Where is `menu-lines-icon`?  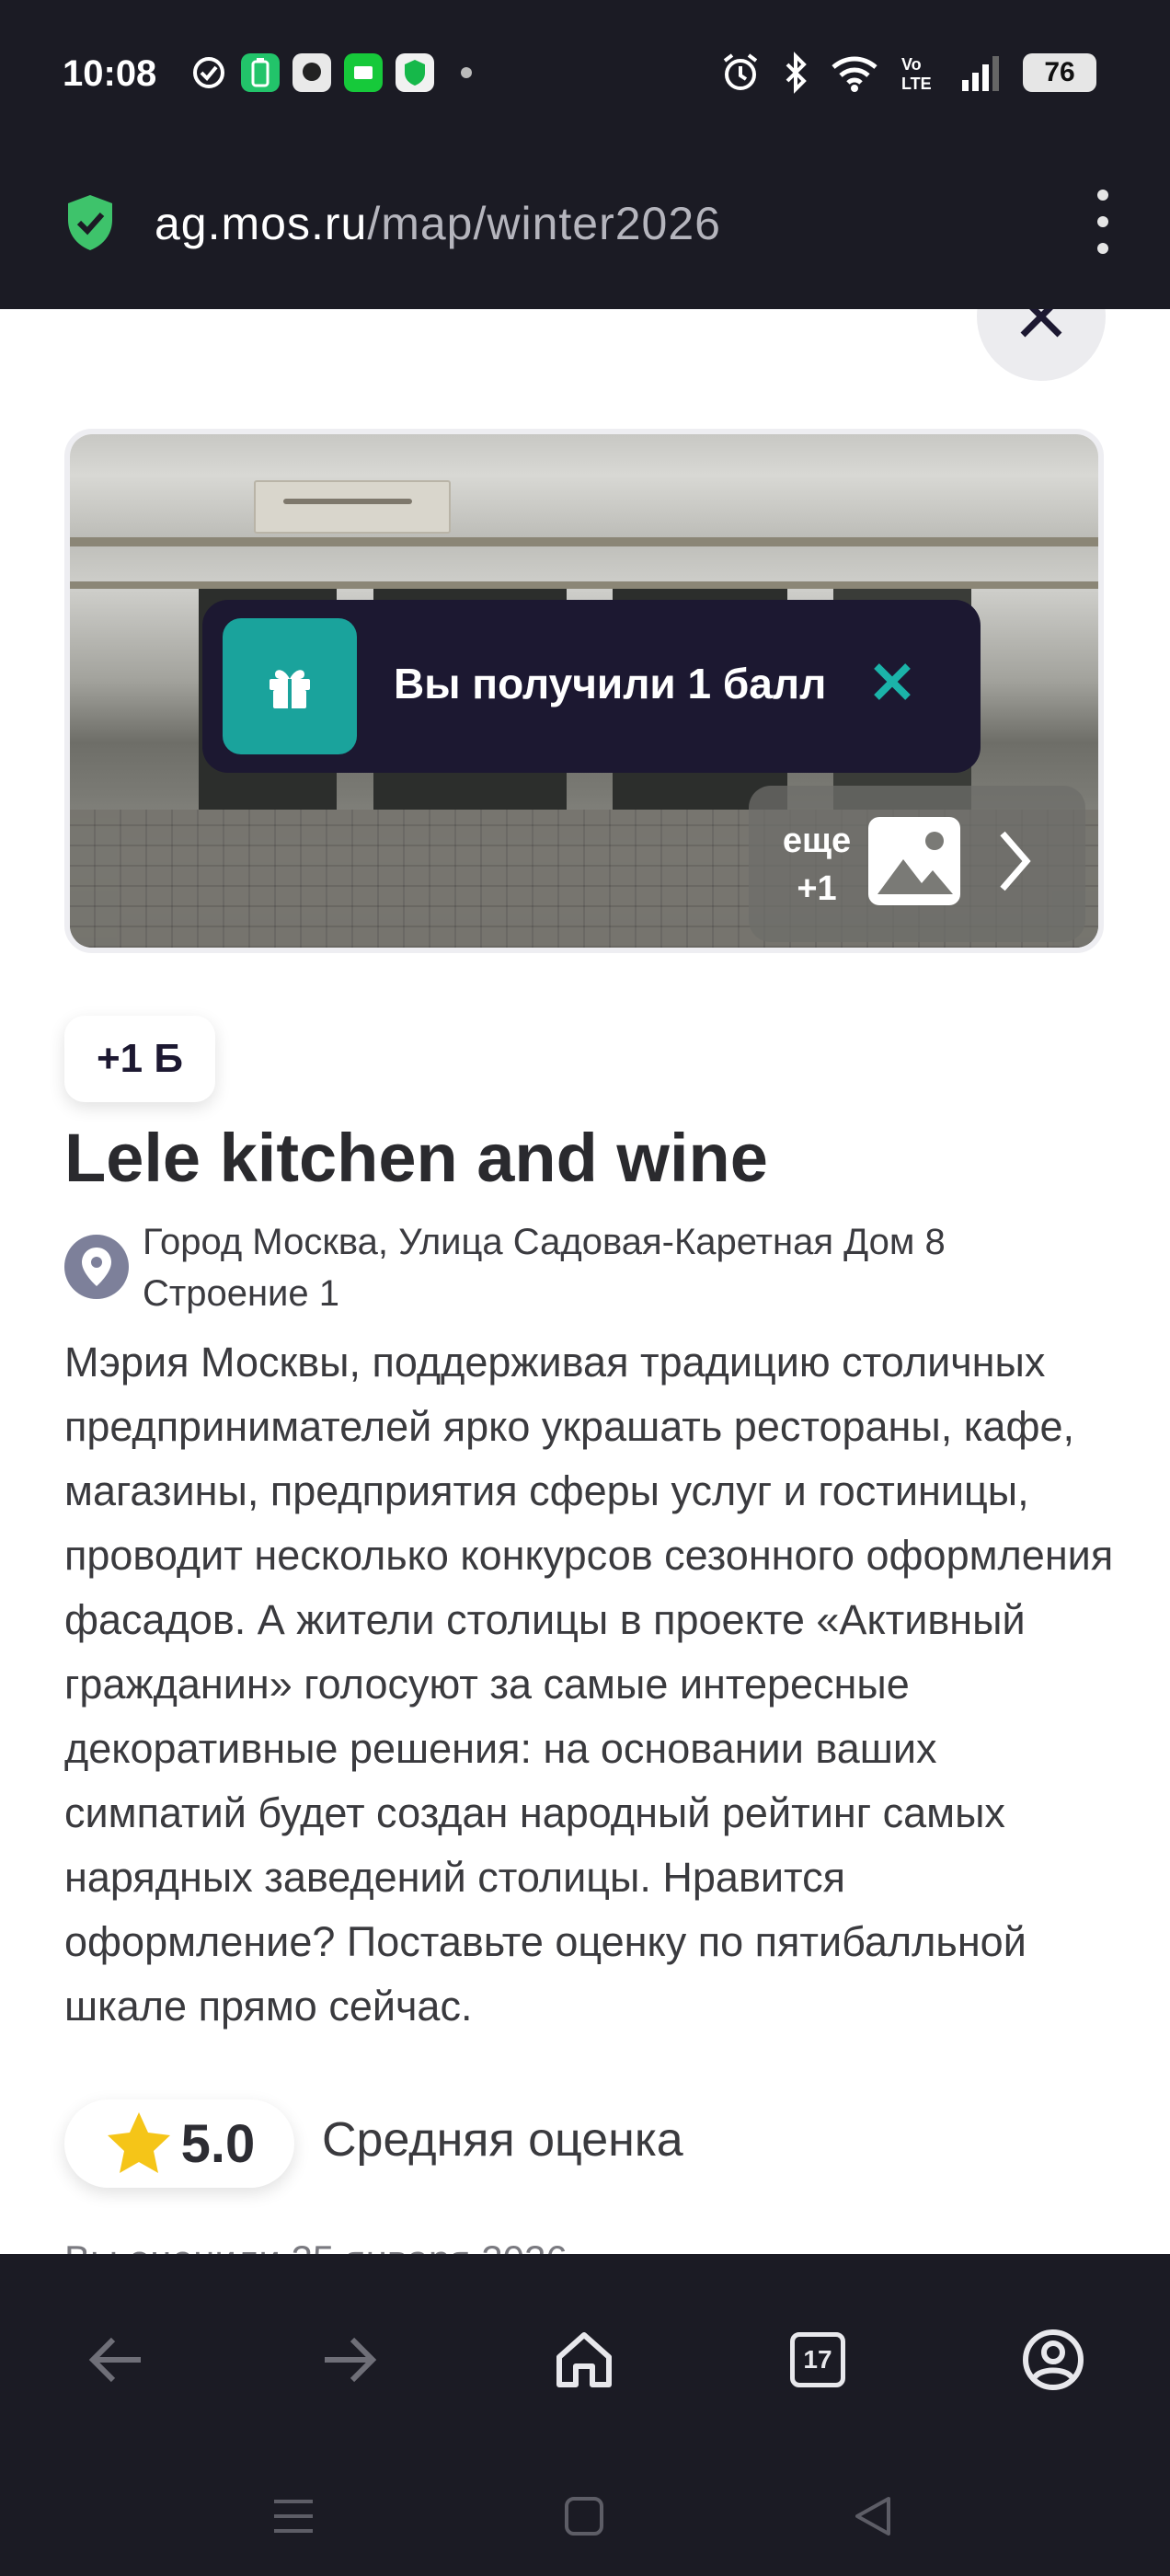 menu-lines-icon is located at coordinates (293, 2516).